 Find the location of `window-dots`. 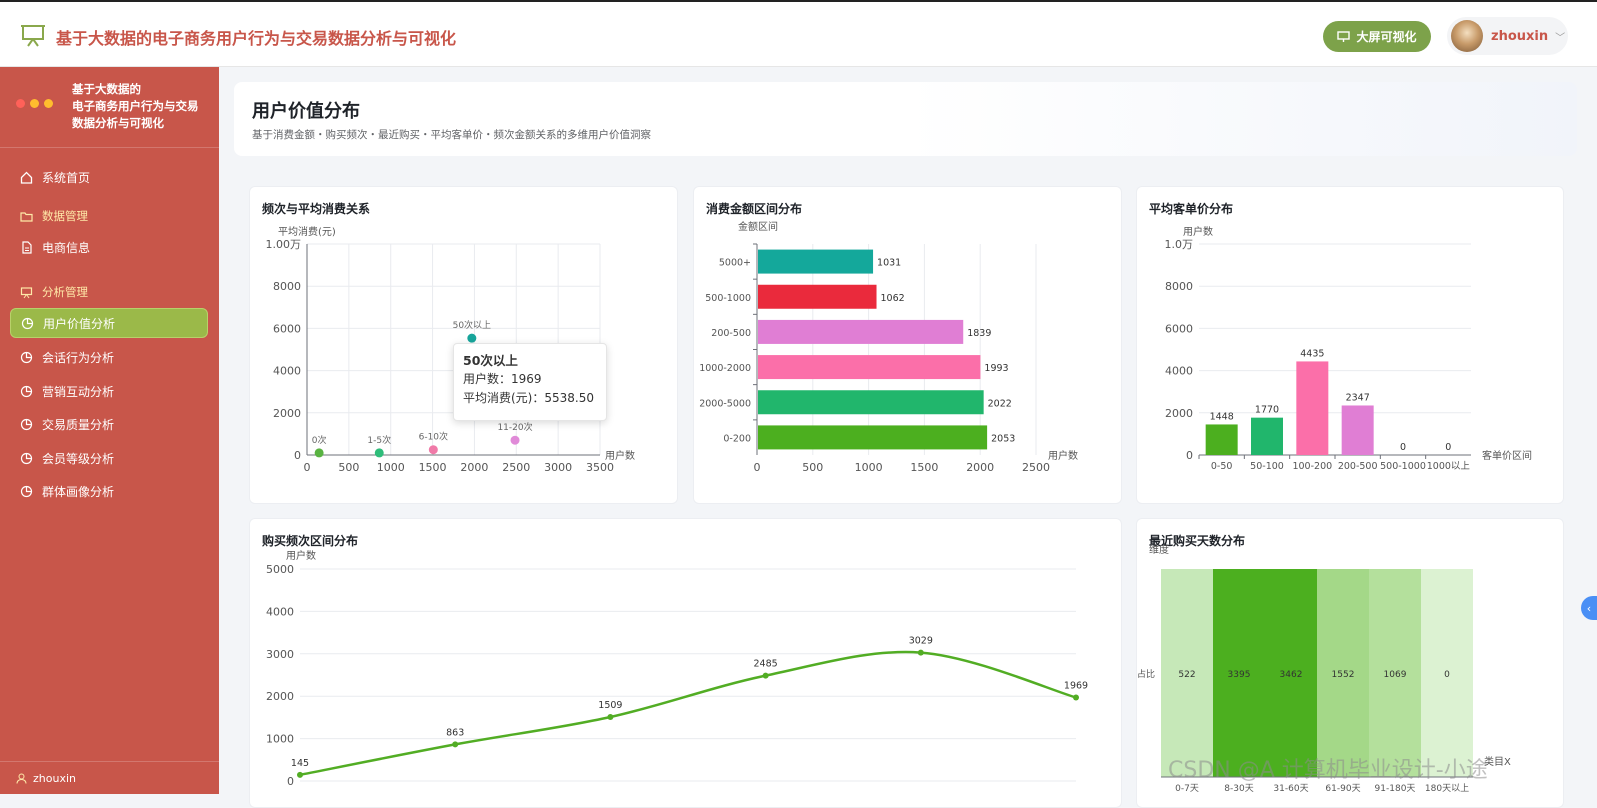

window-dots is located at coordinates (34, 103).